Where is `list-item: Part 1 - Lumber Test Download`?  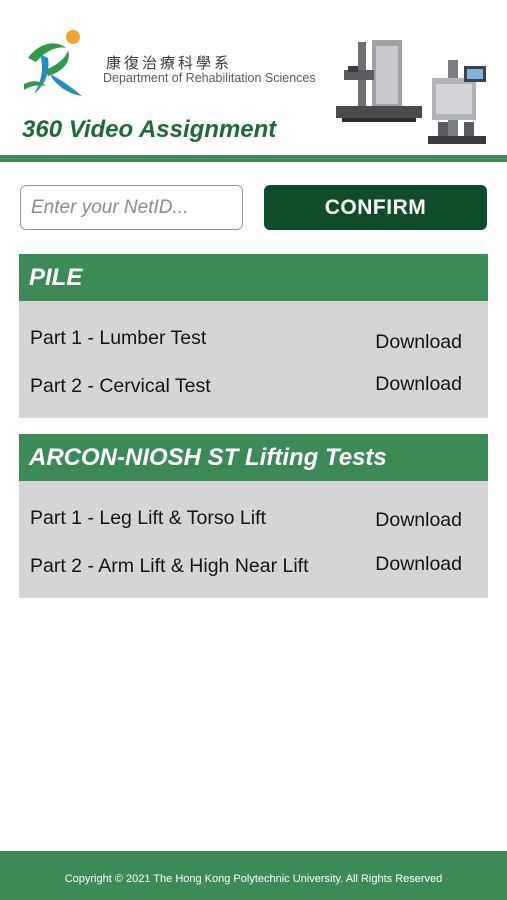
list-item: Part 1 - Lumber Test Download is located at coordinates (253, 338).